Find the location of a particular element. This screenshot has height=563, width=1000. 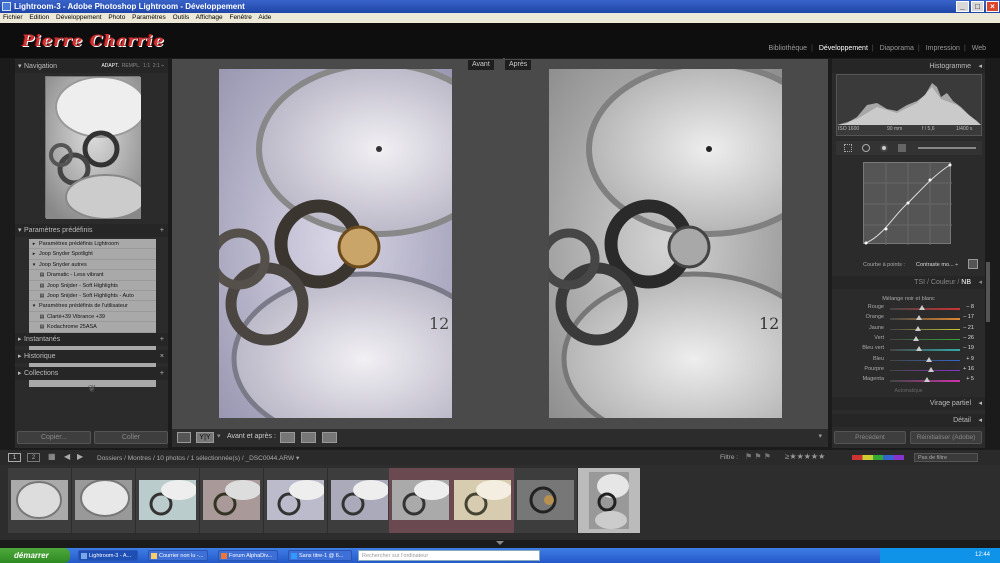

slider-value: – 17 is located at coordinates (968, 317).